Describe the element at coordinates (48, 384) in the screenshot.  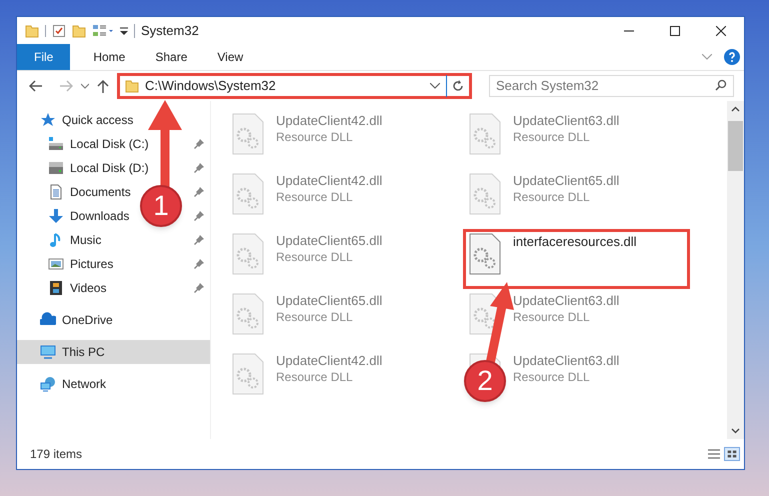
I see `network-icon` at that location.